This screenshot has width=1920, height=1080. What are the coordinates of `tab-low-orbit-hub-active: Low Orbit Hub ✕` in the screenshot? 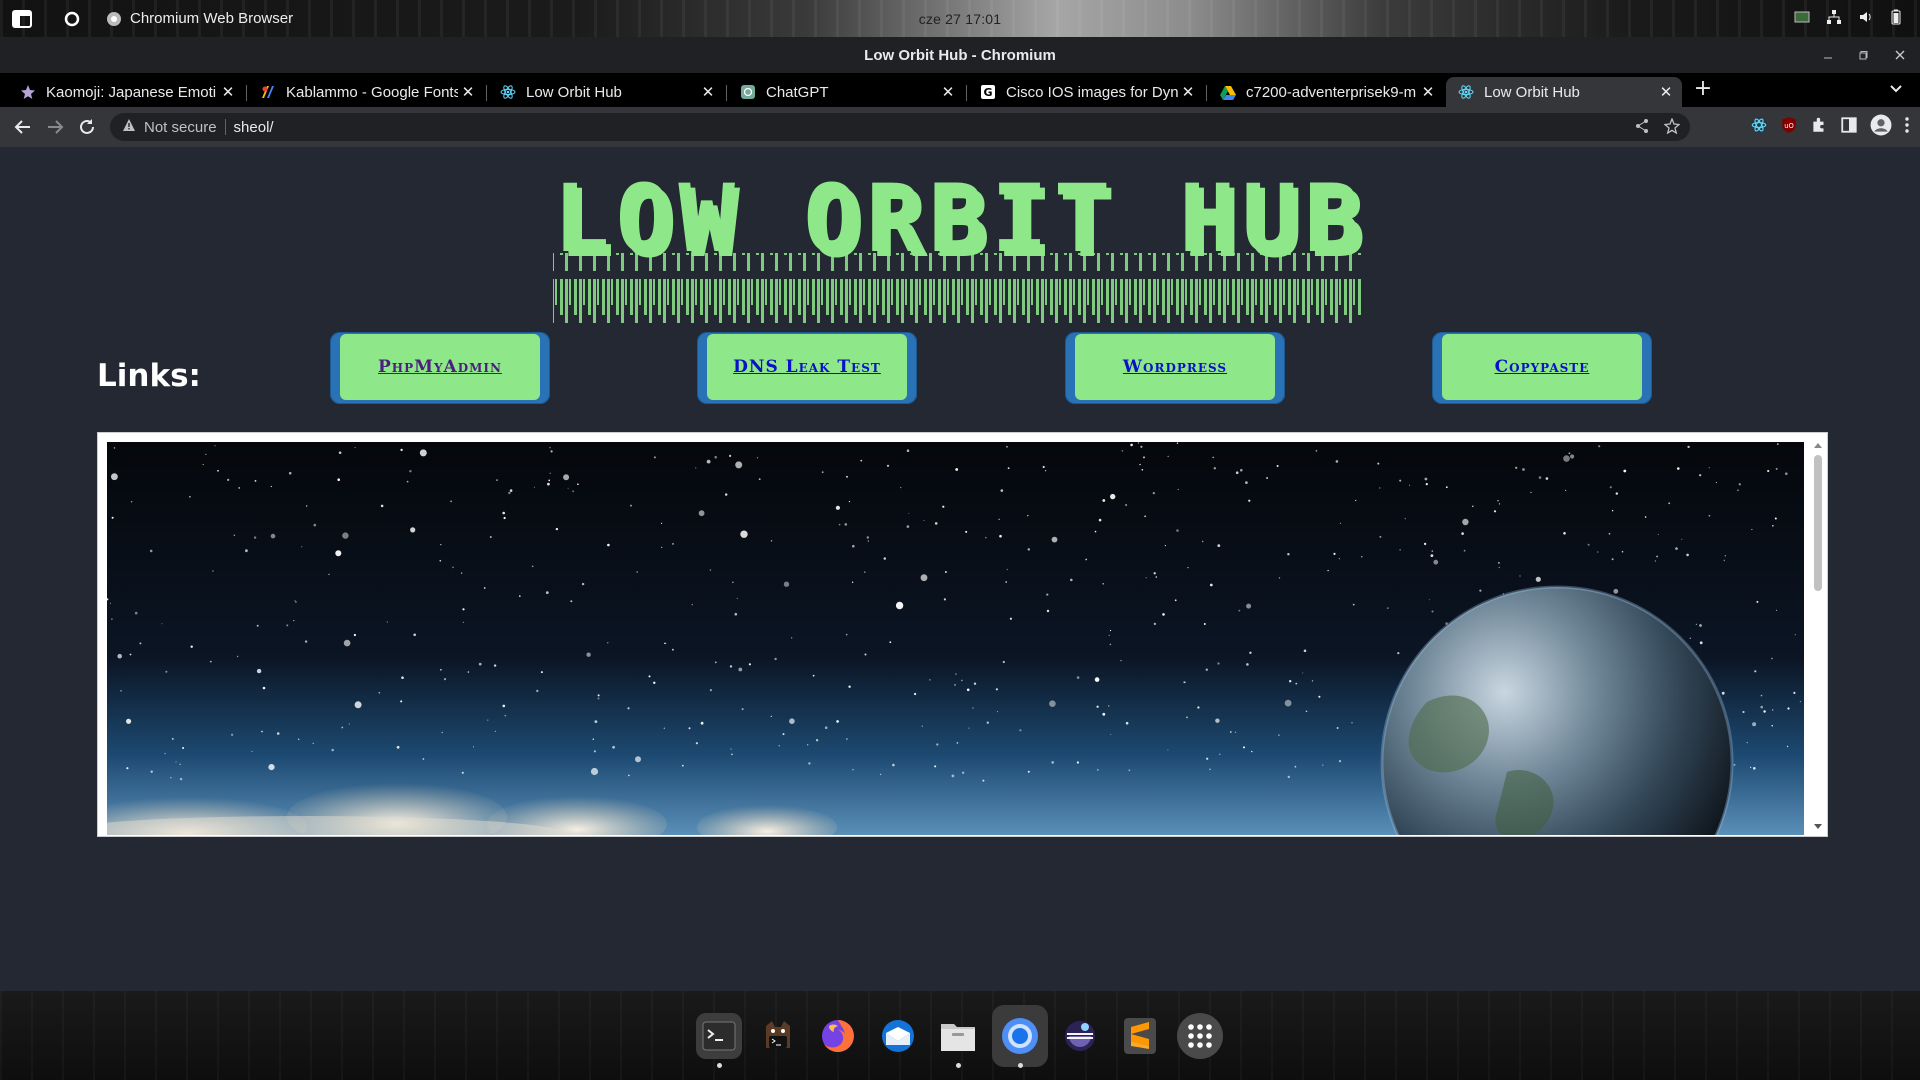 It's located at (1564, 92).